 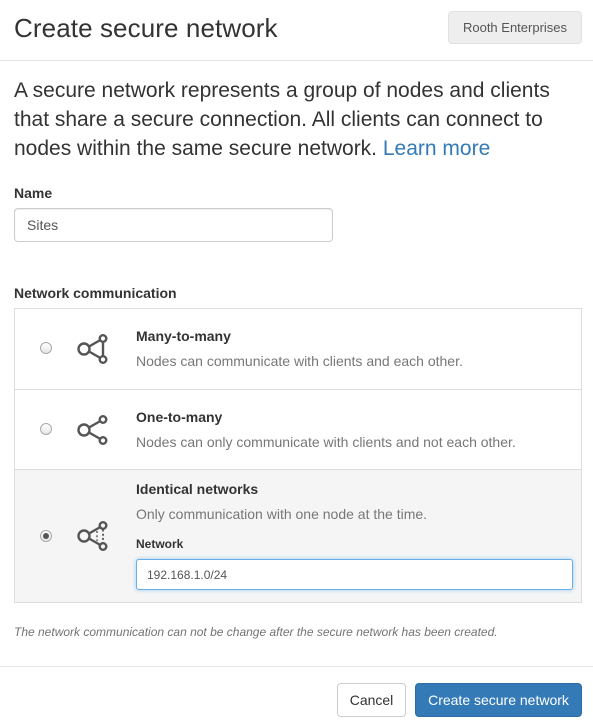 What do you see at coordinates (515, 27) in the screenshot?
I see `organization-badge: Rooth Enterprises` at bounding box center [515, 27].